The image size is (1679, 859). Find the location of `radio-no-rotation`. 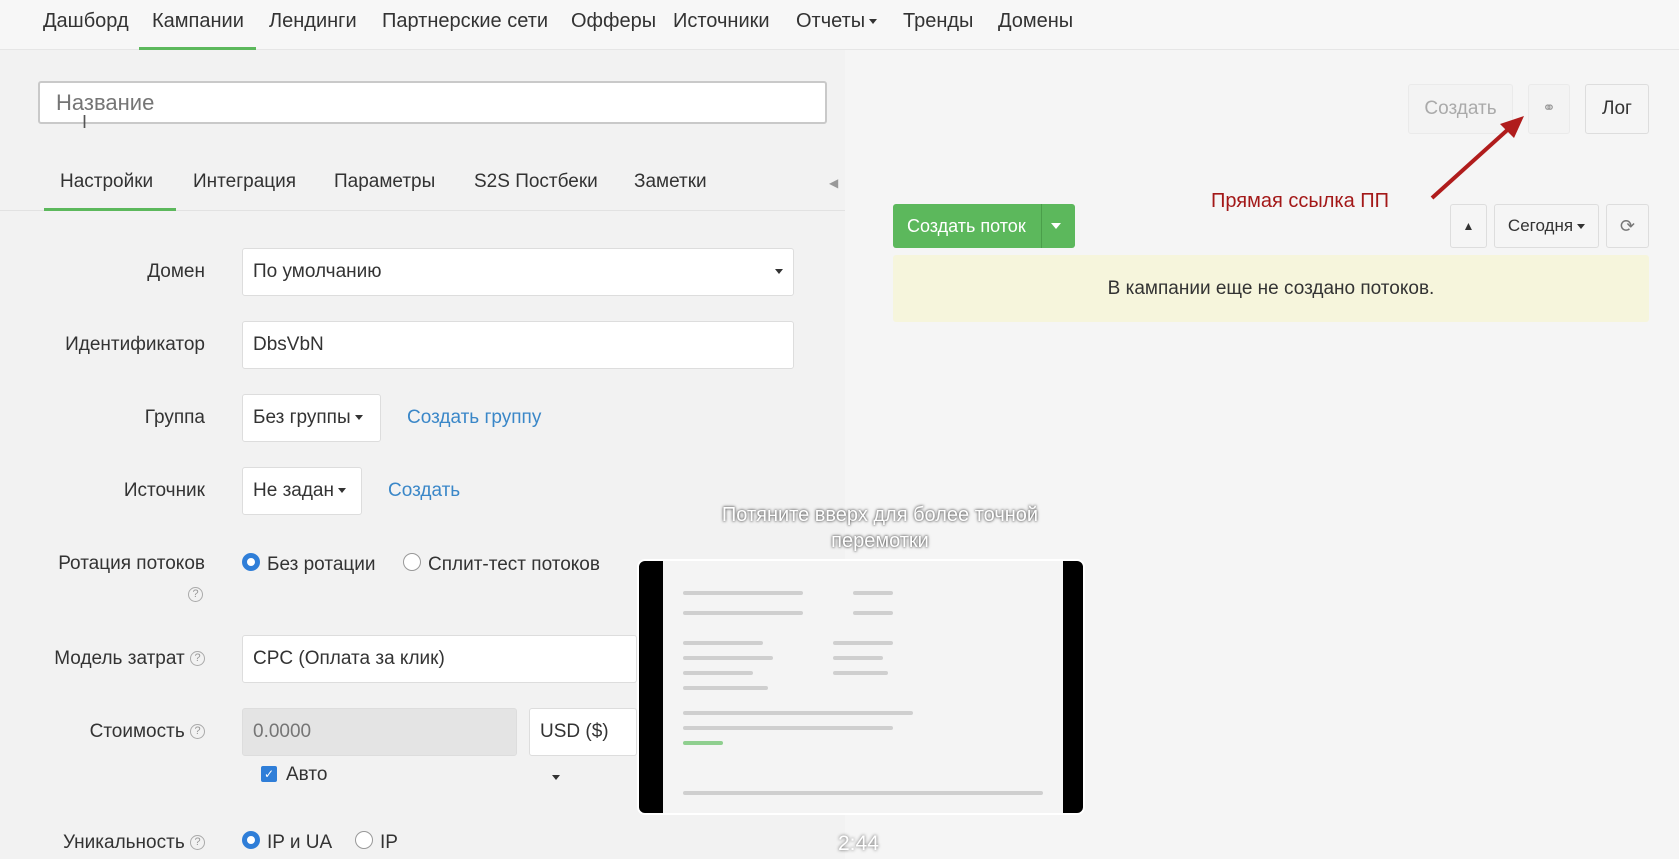

radio-no-rotation is located at coordinates (251, 562).